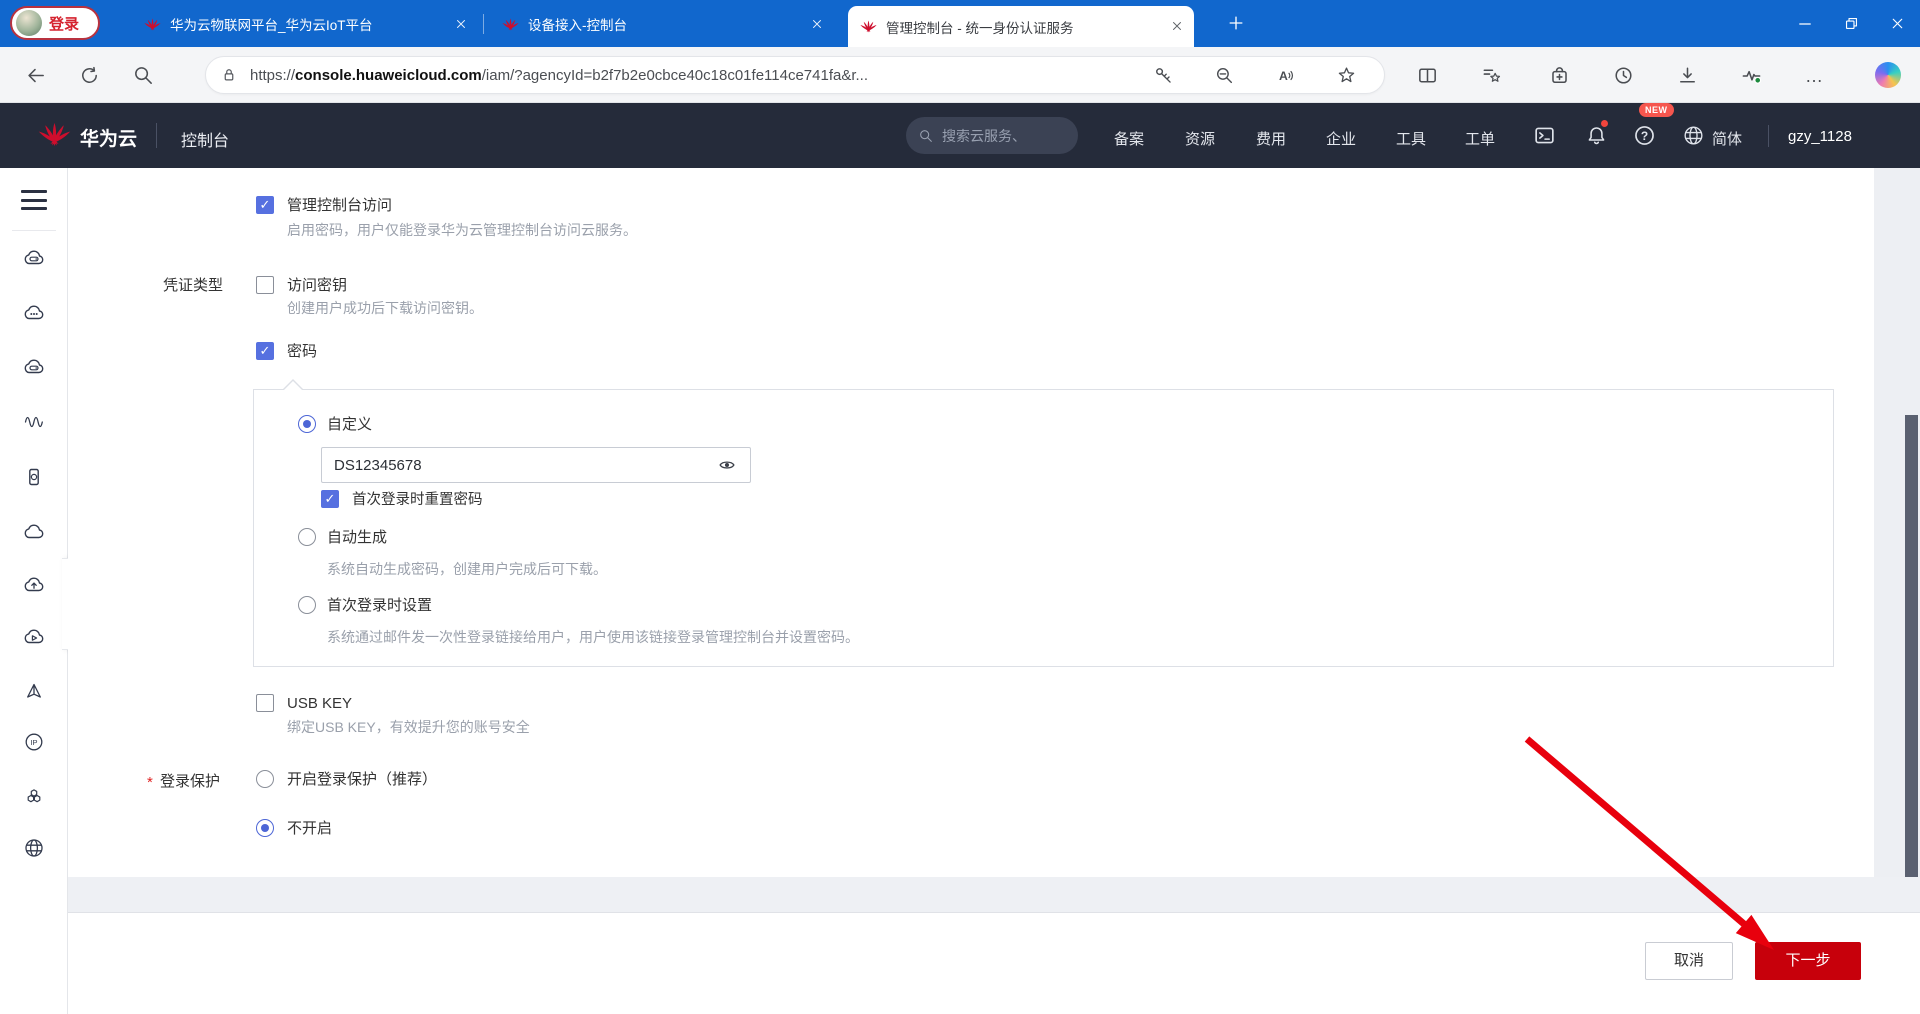  What do you see at coordinates (34, 258) in the screenshot?
I see `cloud-server-icon` at bounding box center [34, 258].